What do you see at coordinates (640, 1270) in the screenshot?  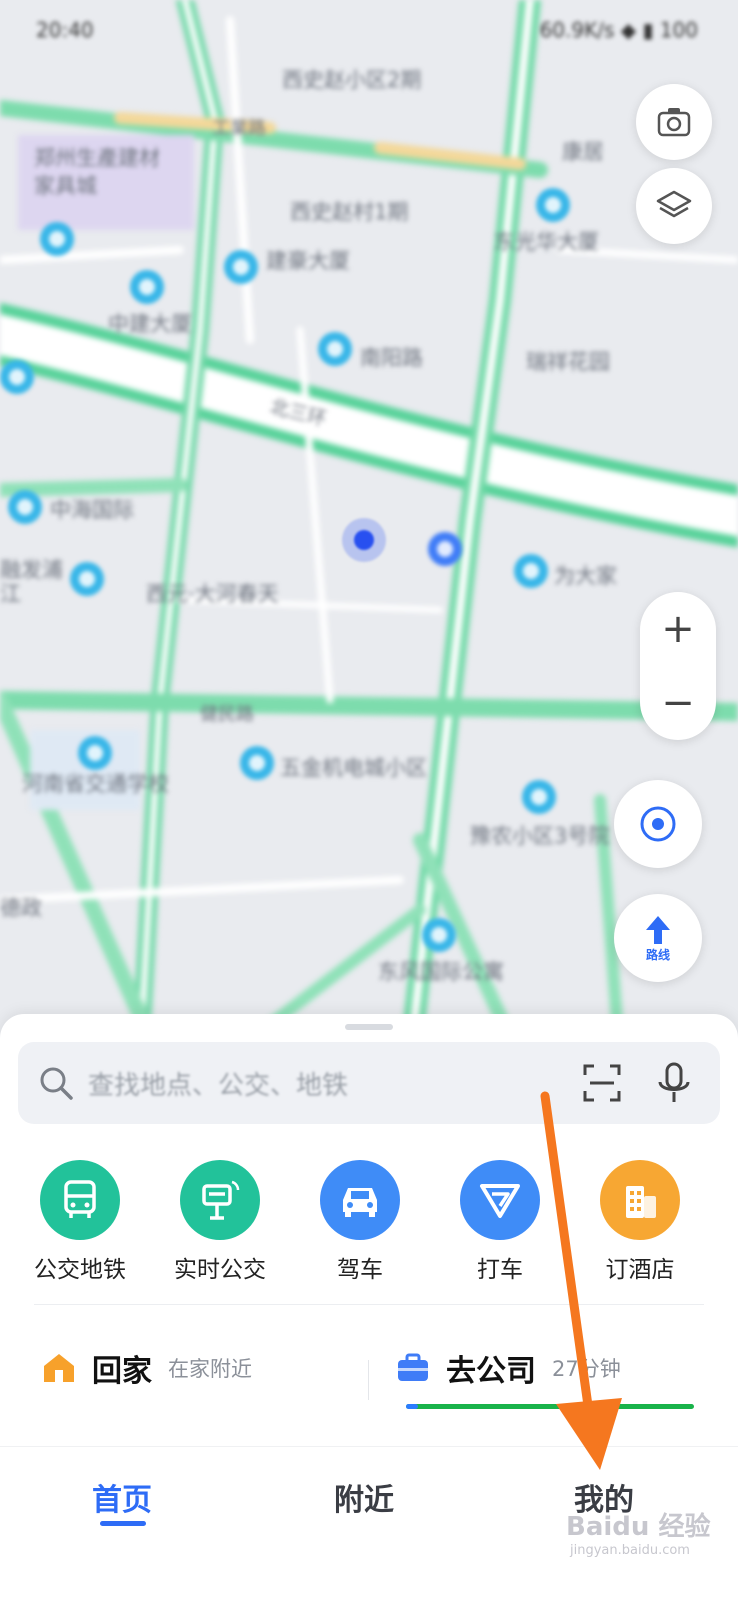 I see `quick-action-label: 订酒店` at bounding box center [640, 1270].